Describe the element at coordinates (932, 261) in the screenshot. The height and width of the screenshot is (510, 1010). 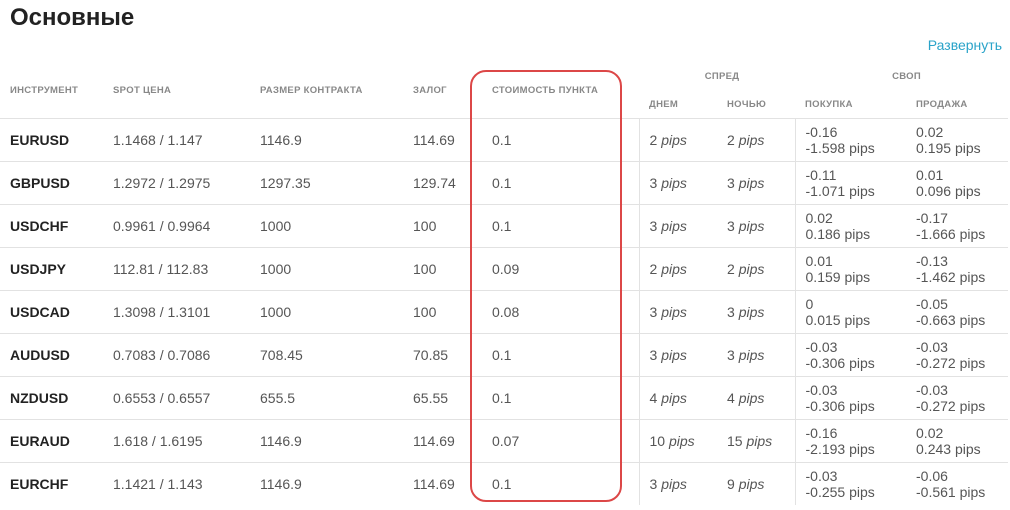
I see `swap-sell-value: -0.13` at that location.